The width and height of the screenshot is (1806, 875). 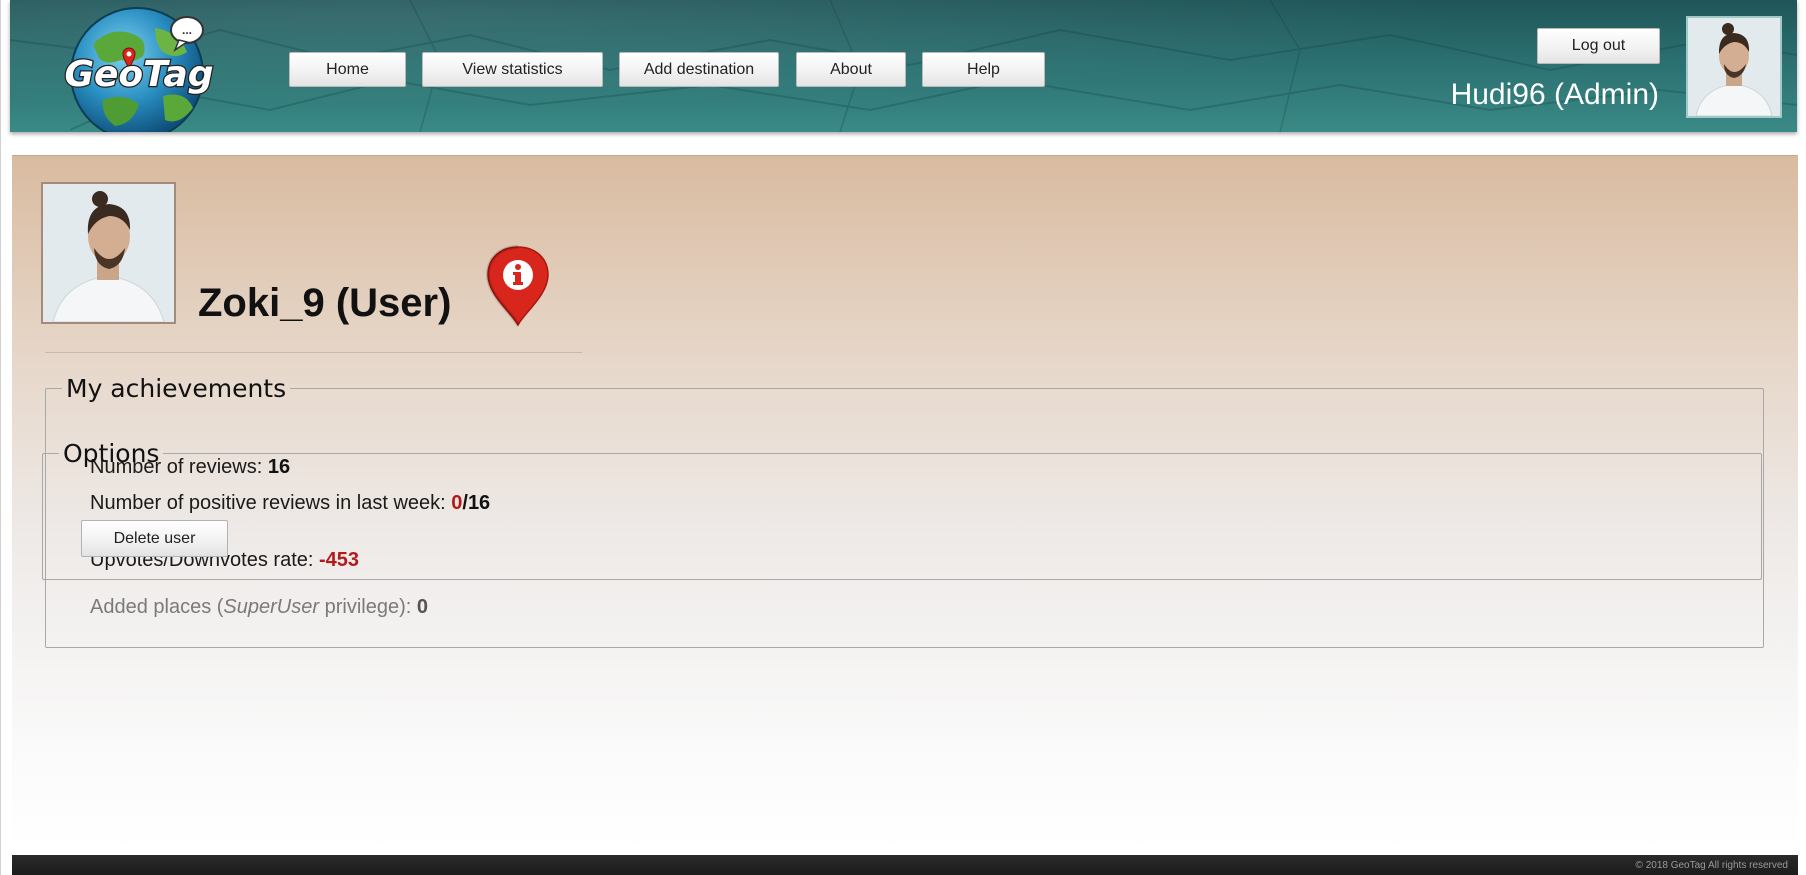 I want to click on info-pin-icon, so click(x=518, y=286).